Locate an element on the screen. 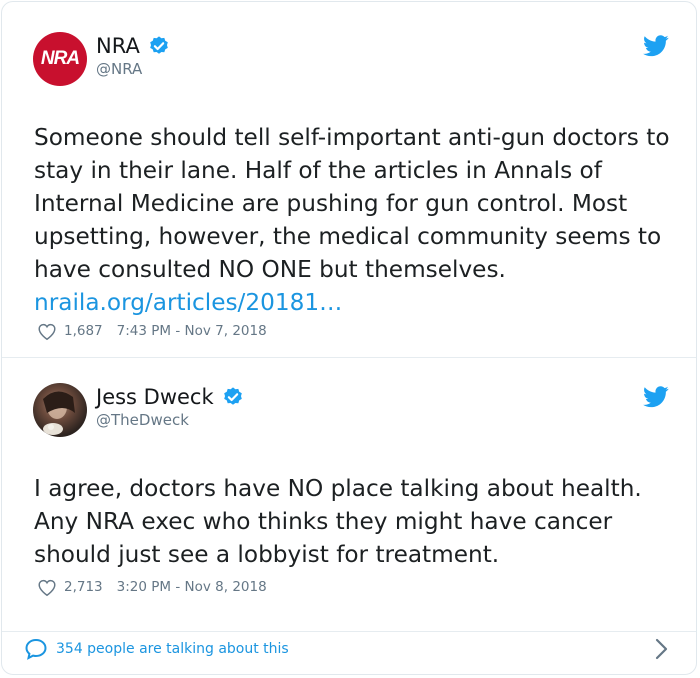 The width and height of the screenshot is (700, 678). avatar is located at coordinates (60, 410).